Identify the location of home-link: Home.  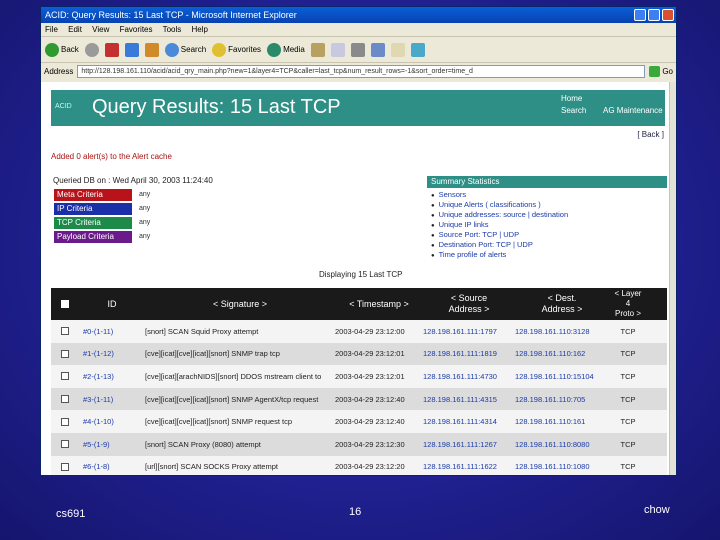
(571, 98).